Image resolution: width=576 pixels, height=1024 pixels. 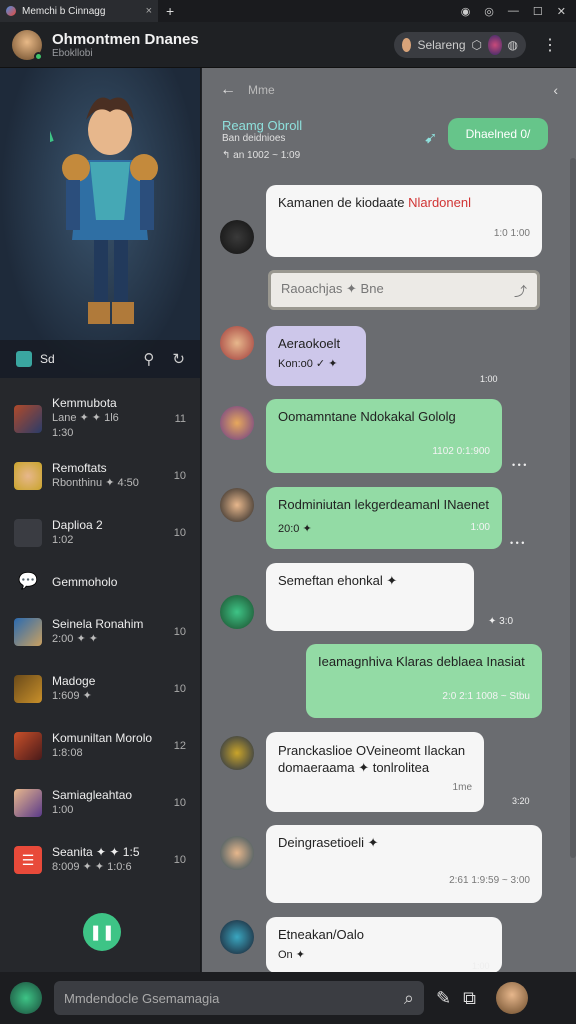 I want to click on message-text: Deingrasetioeli ✦, so click(x=328, y=842).